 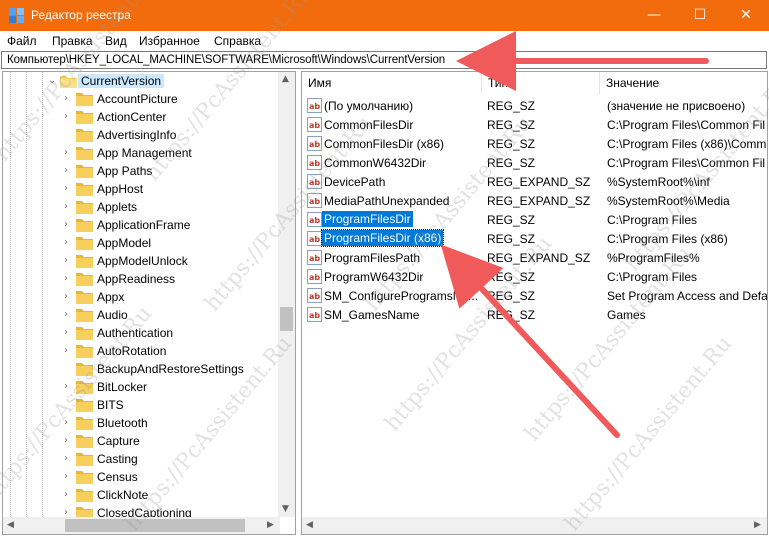 What do you see at coordinates (111, 297) in the screenshot?
I see `tree-node-label: Appx` at bounding box center [111, 297].